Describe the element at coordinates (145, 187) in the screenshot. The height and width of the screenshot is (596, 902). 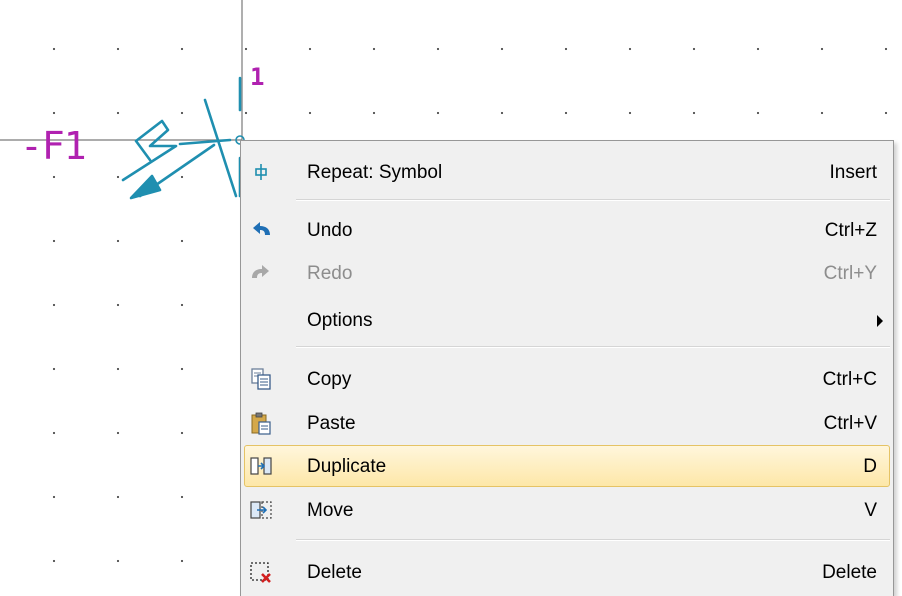
I see `symbol-arrow-head` at that location.